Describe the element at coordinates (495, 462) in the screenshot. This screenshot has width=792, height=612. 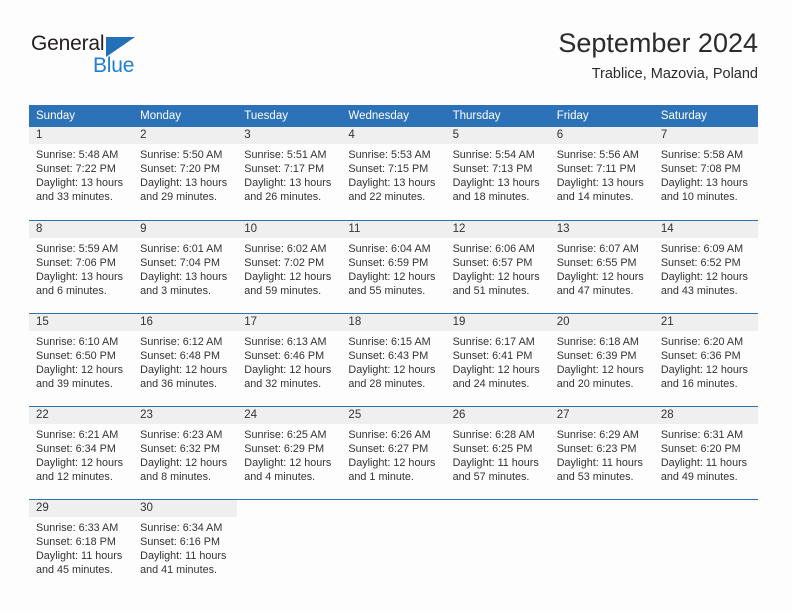
I see `daylight-line-1: Daylight: 11 hours` at that location.